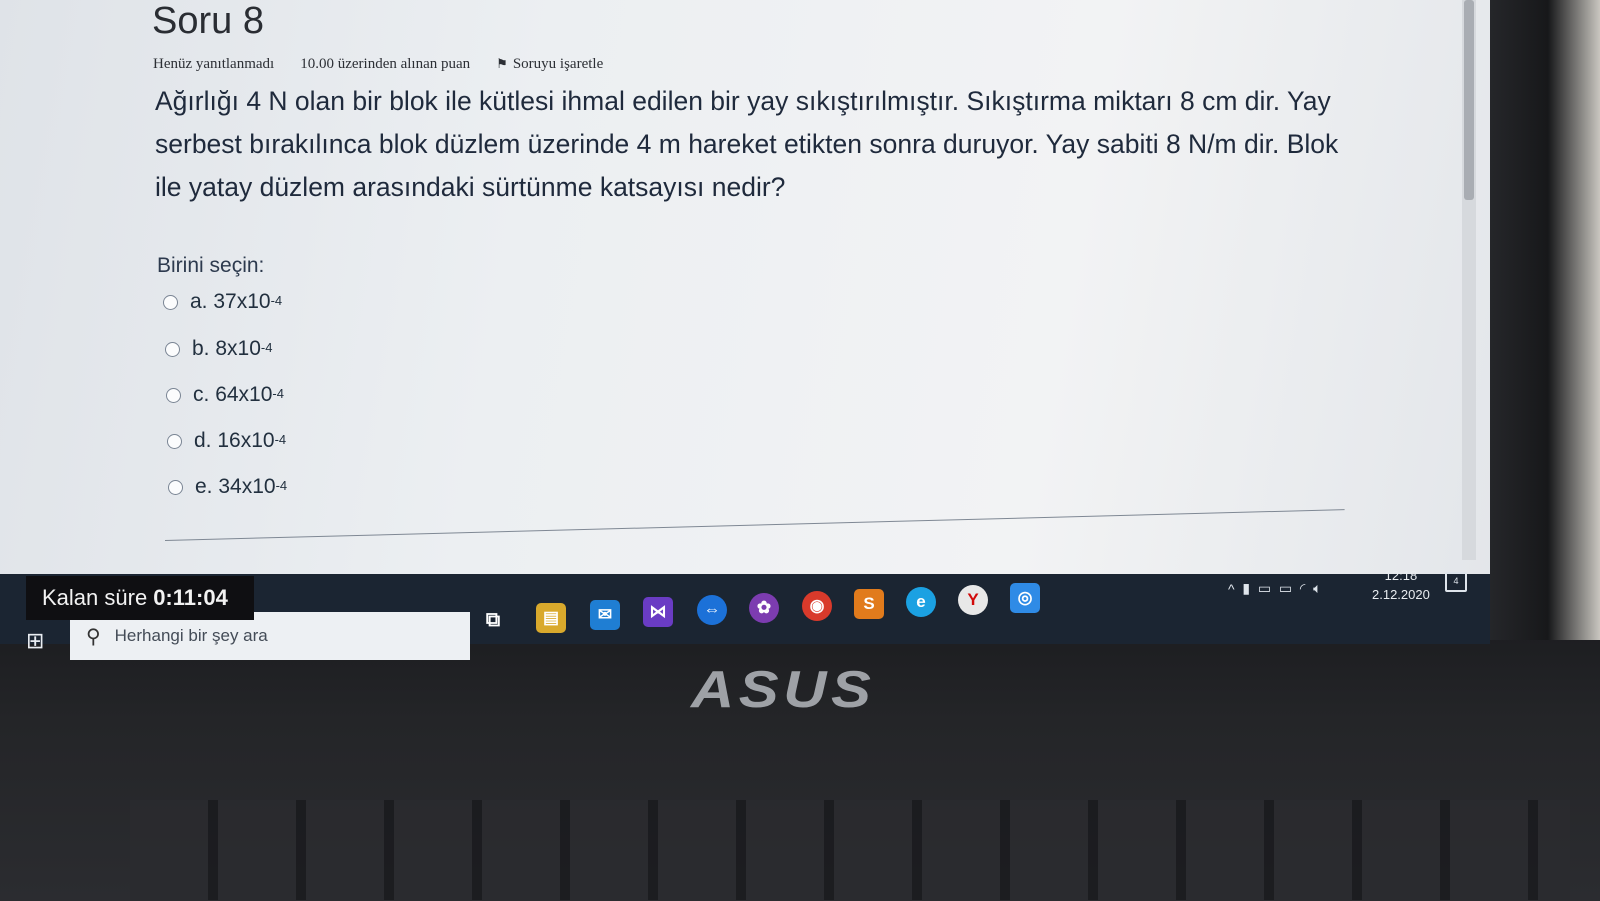 Image resolution: width=1600 pixels, height=901 pixels. Describe the element at coordinates (199, 301) in the screenshot. I see `option-letter: a.` at that location.